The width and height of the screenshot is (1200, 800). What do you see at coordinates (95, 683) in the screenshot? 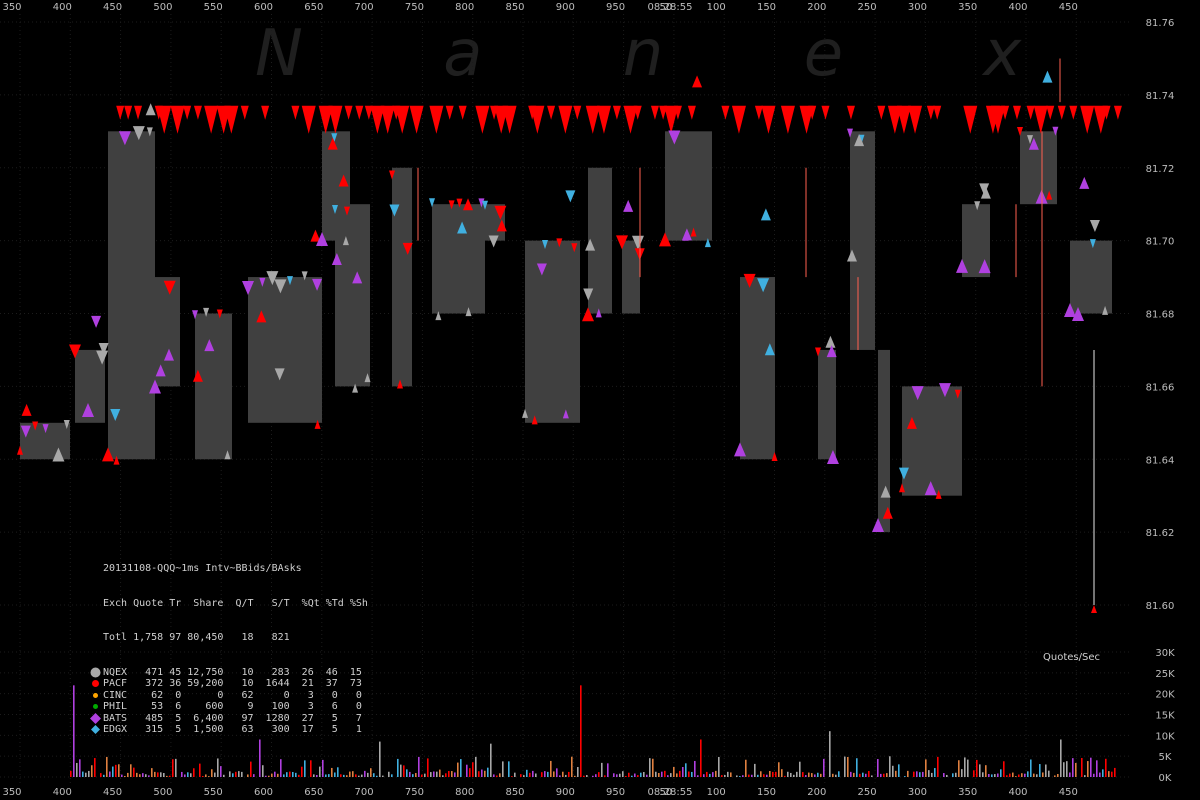
I see `red-circle-icon` at bounding box center [95, 683].